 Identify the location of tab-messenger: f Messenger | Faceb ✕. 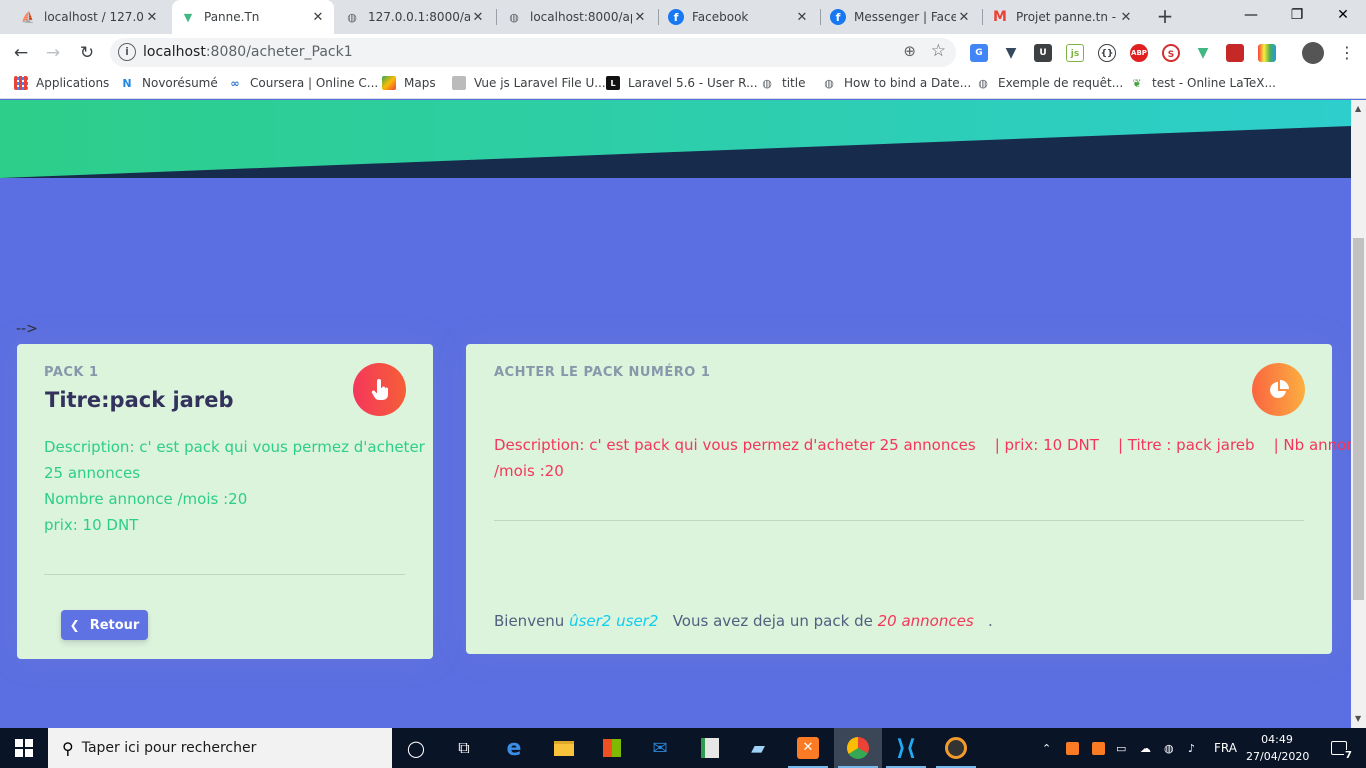
(901, 17).